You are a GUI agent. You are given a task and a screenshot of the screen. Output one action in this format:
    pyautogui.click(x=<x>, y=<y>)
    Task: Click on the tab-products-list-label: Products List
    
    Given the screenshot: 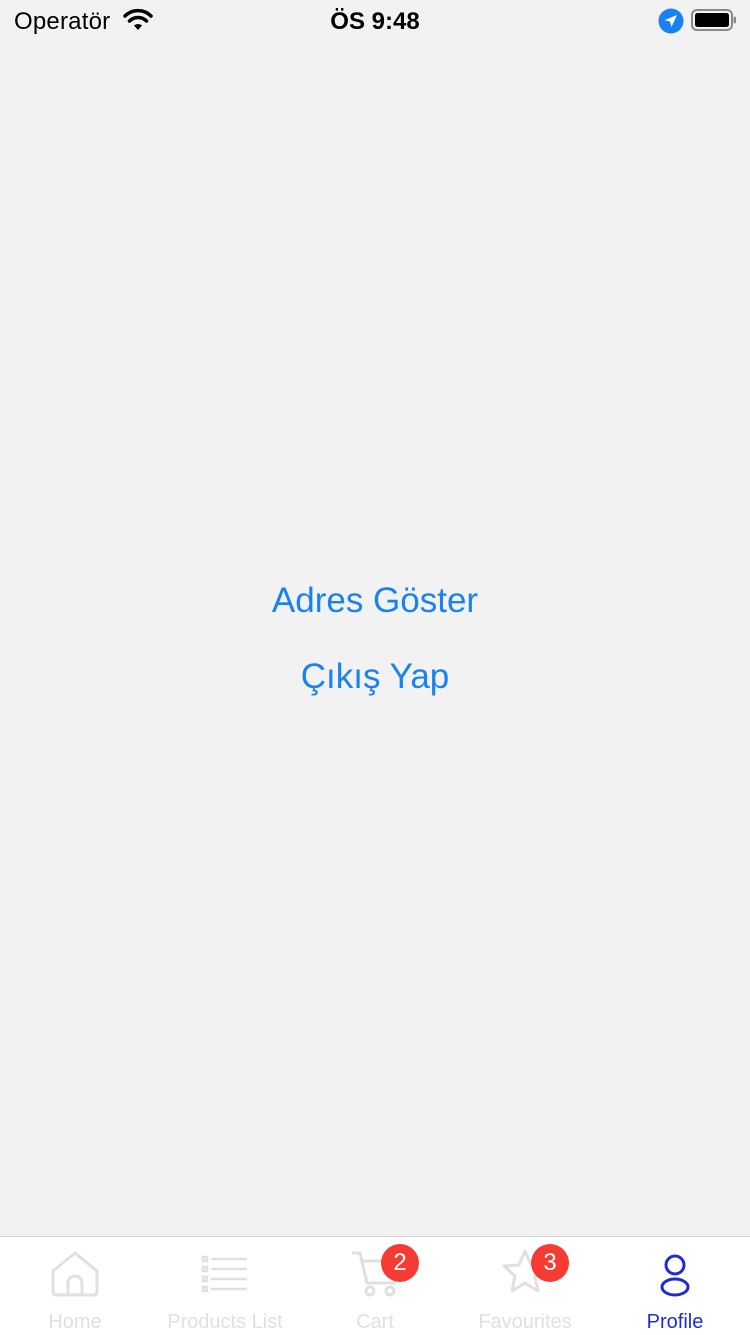 What is the action you would take?
    pyautogui.click(x=225, y=1322)
    